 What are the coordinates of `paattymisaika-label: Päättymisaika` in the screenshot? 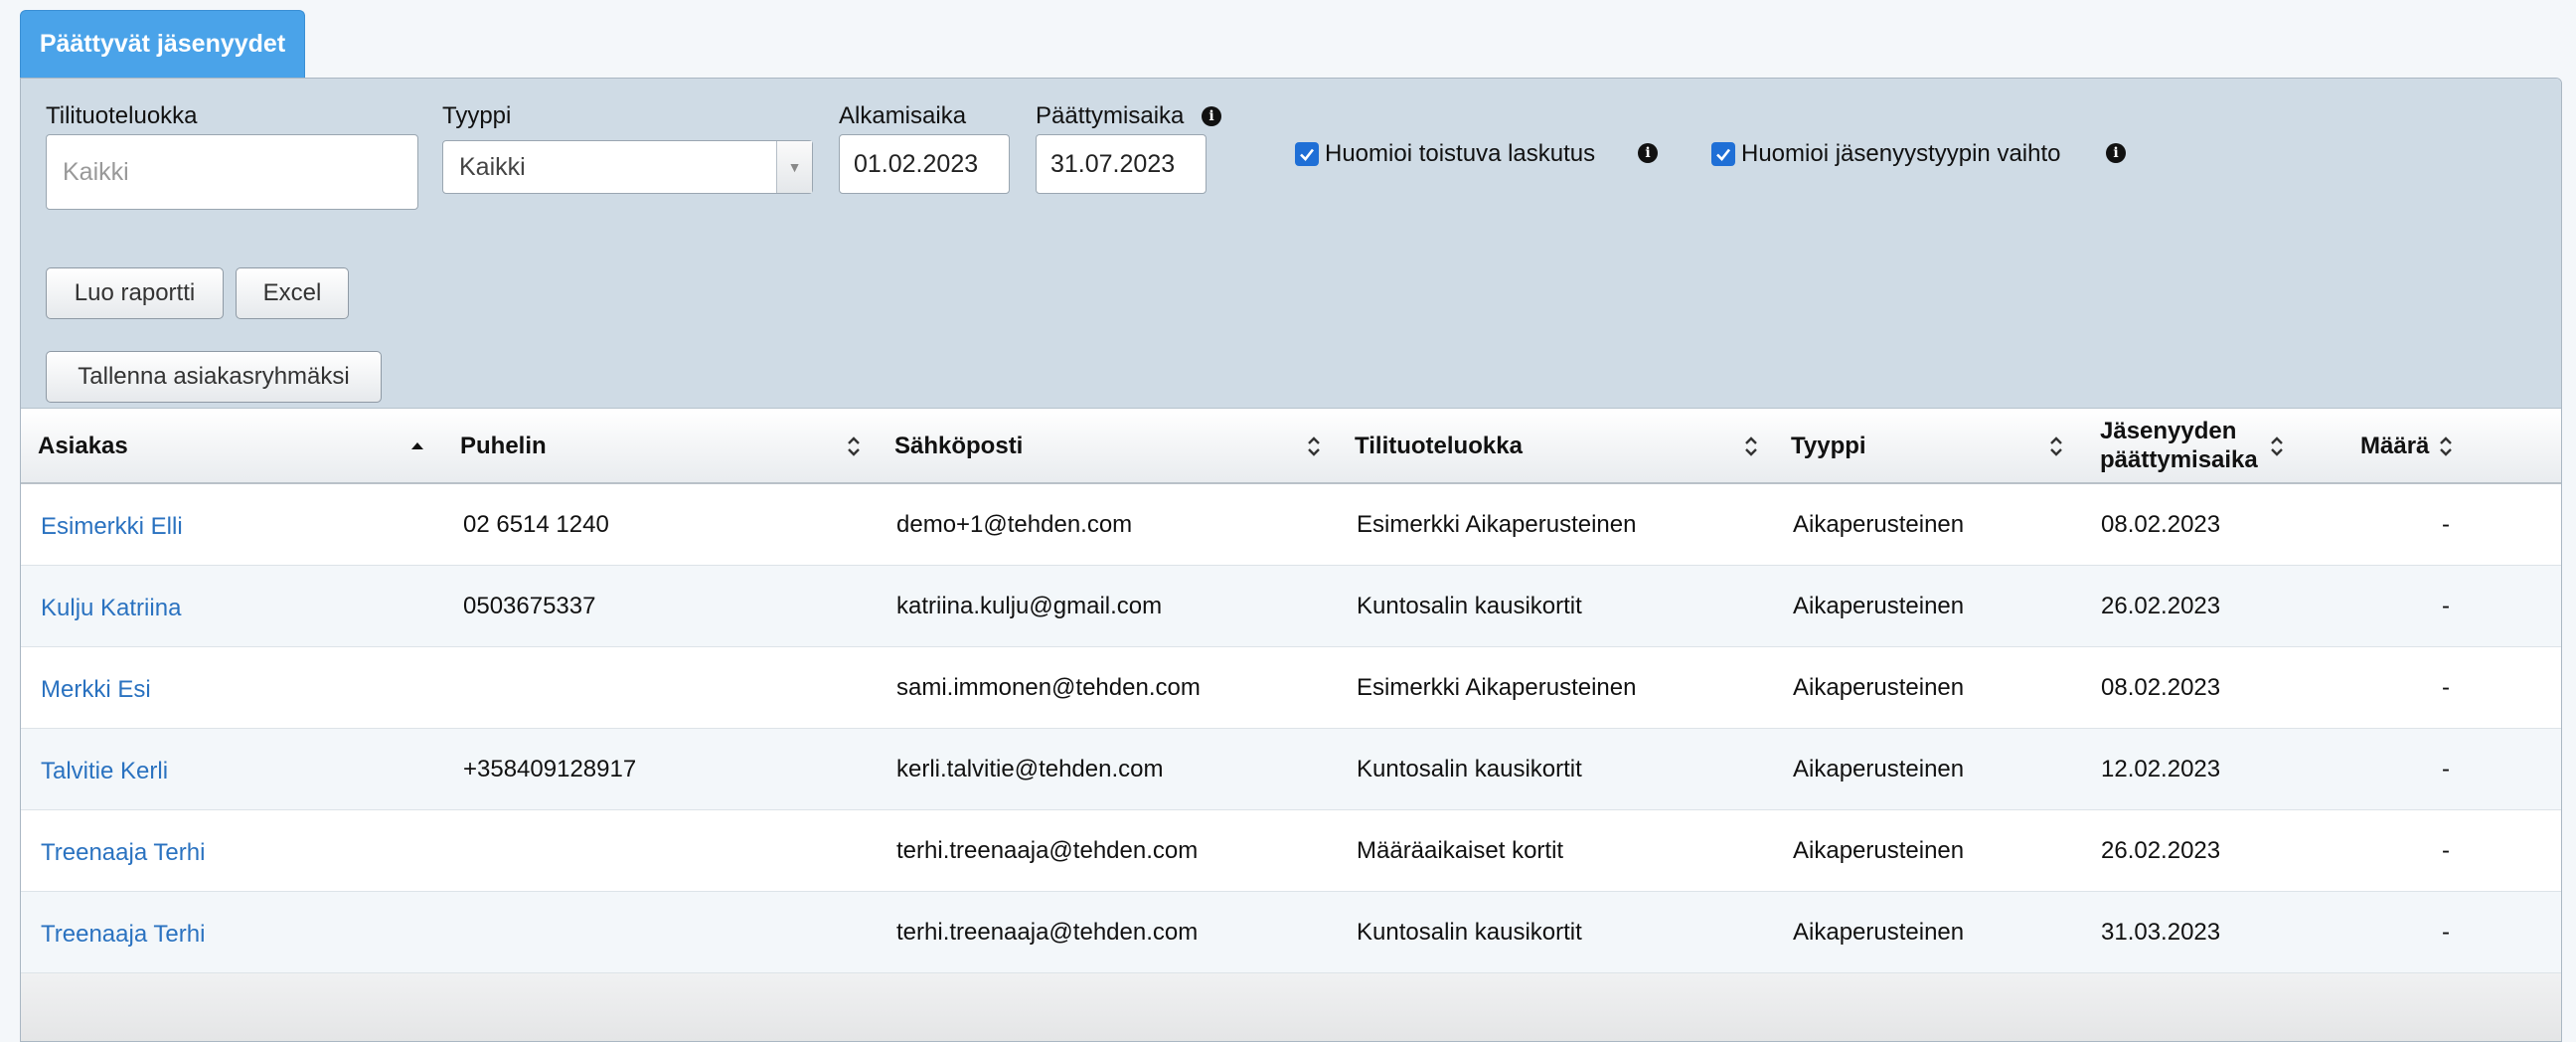 It's located at (1110, 115).